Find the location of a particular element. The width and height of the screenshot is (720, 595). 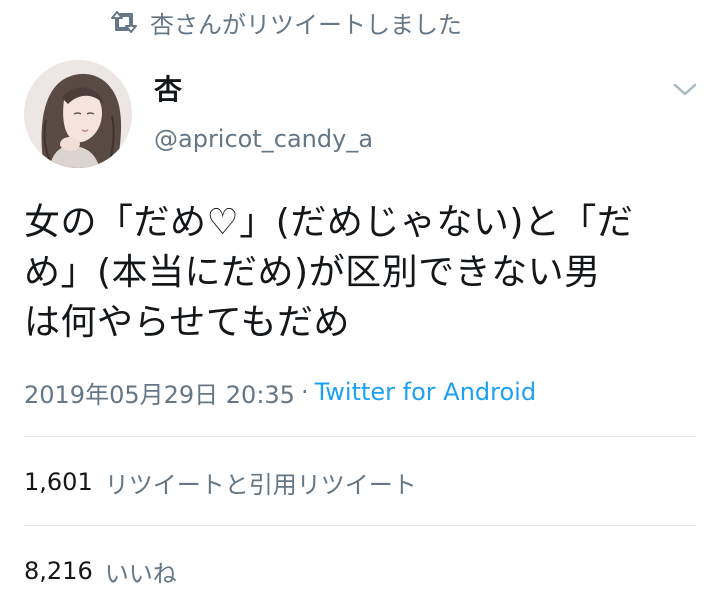

likes-count: 8,216 is located at coordinates (58, 571).